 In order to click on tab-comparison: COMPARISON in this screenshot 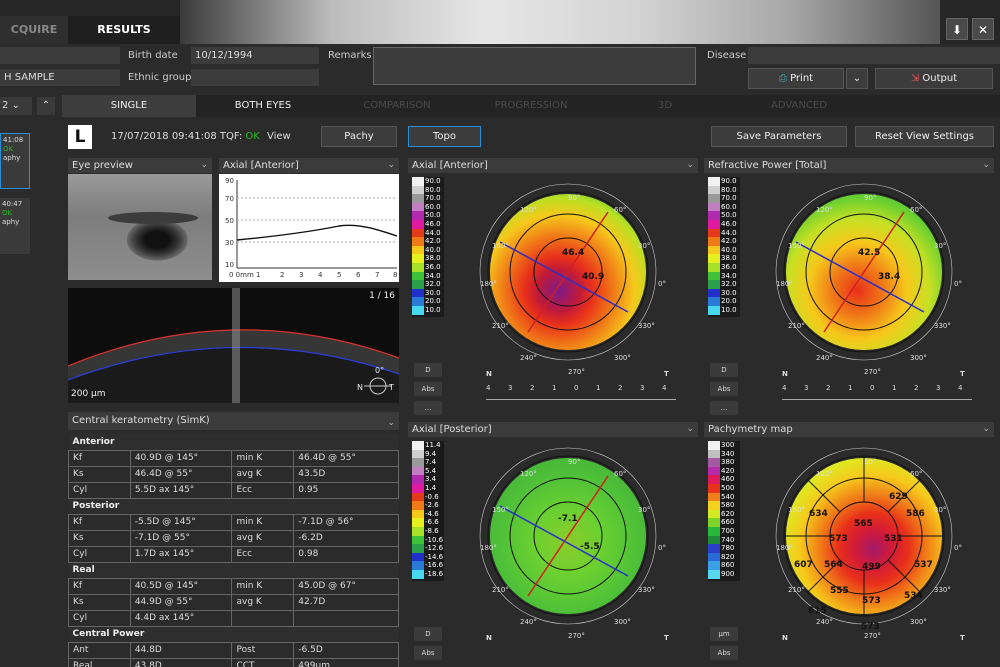, I will do `click(397, 106)`.